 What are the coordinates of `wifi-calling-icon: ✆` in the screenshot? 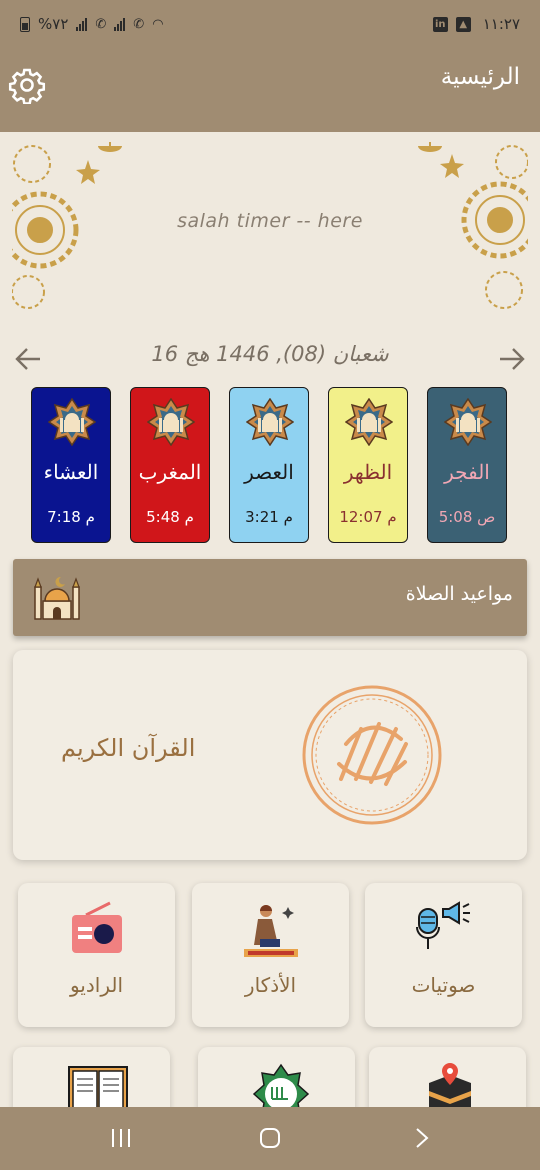 It's located at (101, 24).